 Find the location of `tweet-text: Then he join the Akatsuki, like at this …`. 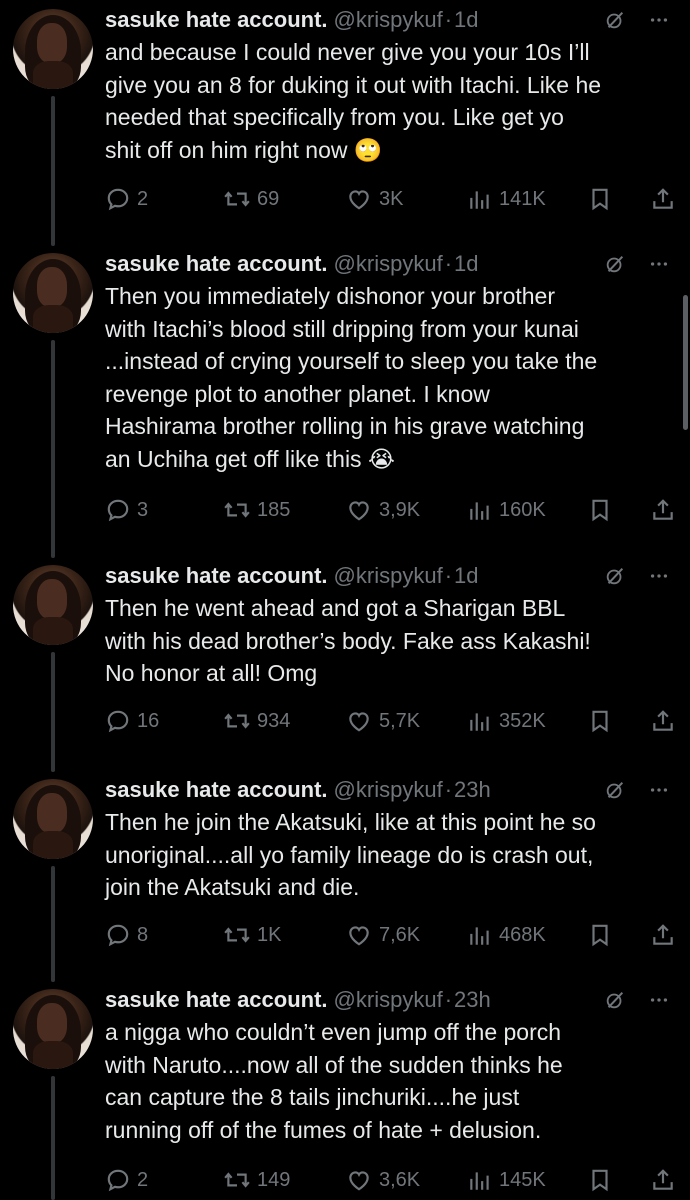

tweet-text: Then he join the Akatsuki, like at this … is located at coordinates (350, 854).